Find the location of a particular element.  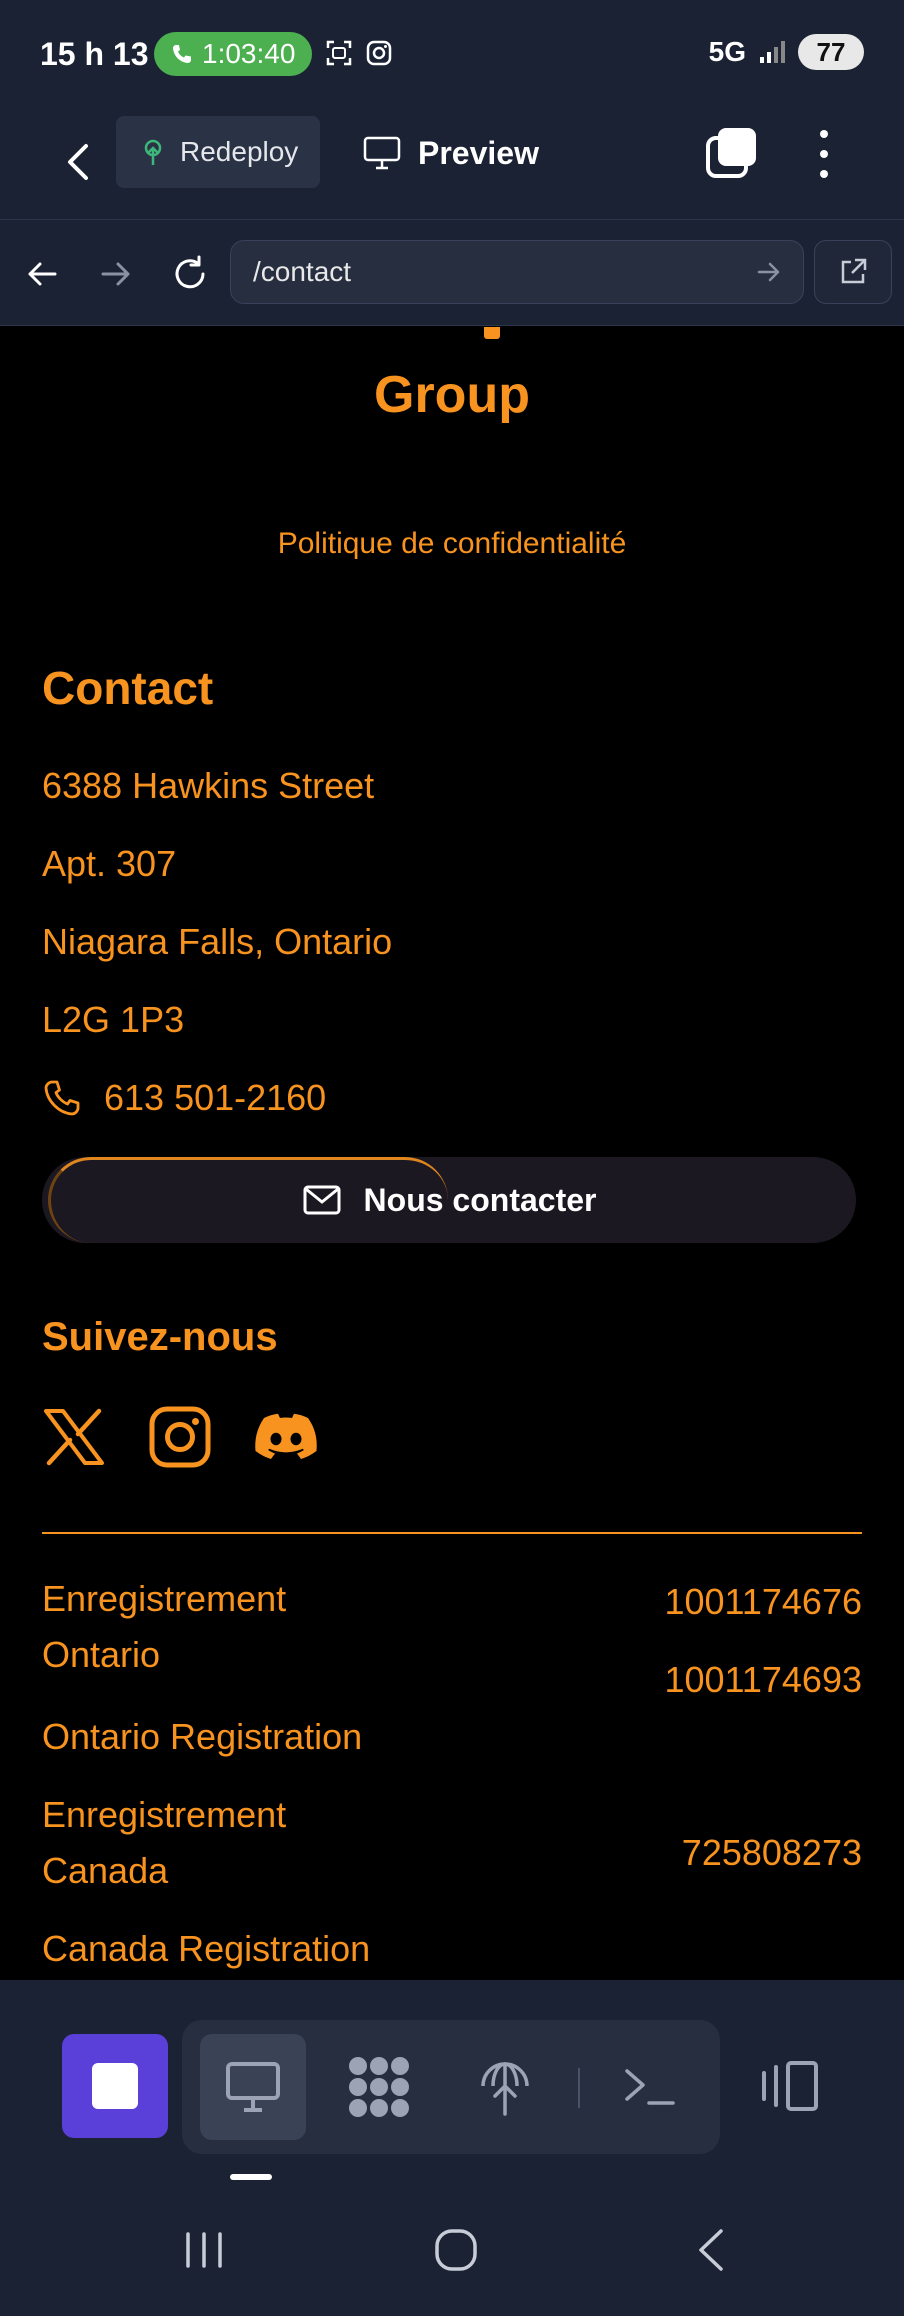

x-link is located at coordinates (74, 1437).